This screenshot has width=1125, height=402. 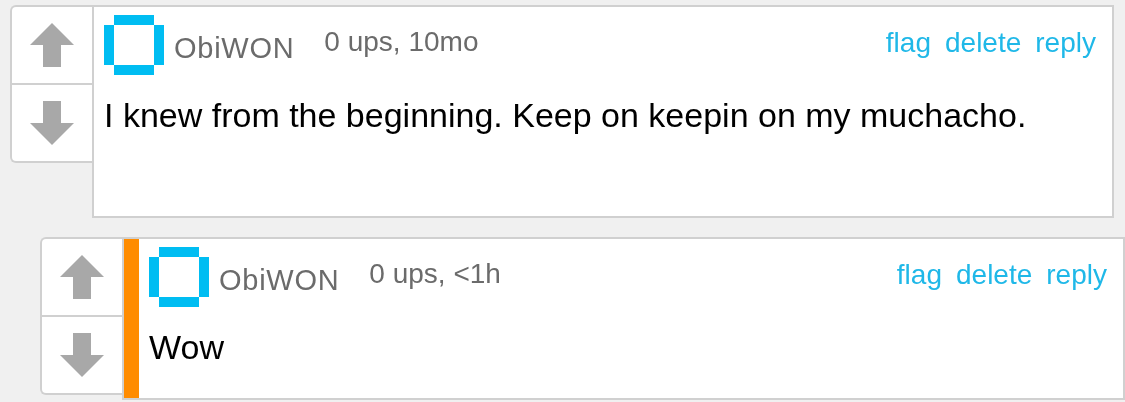 I want to click on comment-meta: 0 ups, <1h, so click(x=435, y=274).